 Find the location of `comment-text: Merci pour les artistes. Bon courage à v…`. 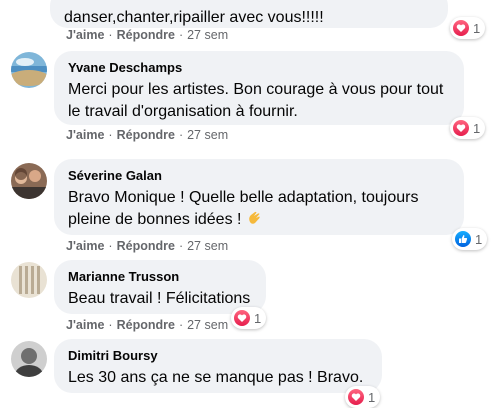

comment-text: Merci pour les artistes. Bon courage à v… is located at coordinates (256, 100).